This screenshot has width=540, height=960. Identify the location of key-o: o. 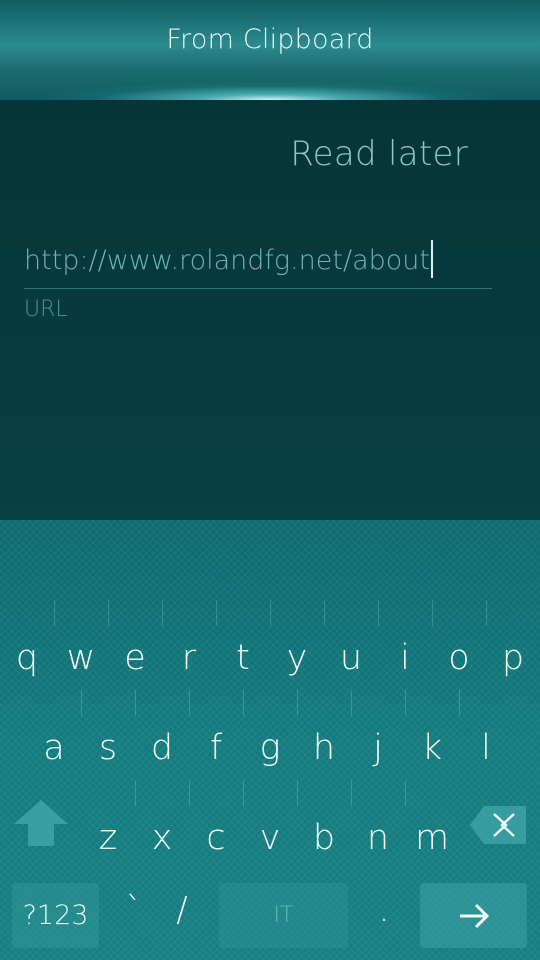
(459, 658).